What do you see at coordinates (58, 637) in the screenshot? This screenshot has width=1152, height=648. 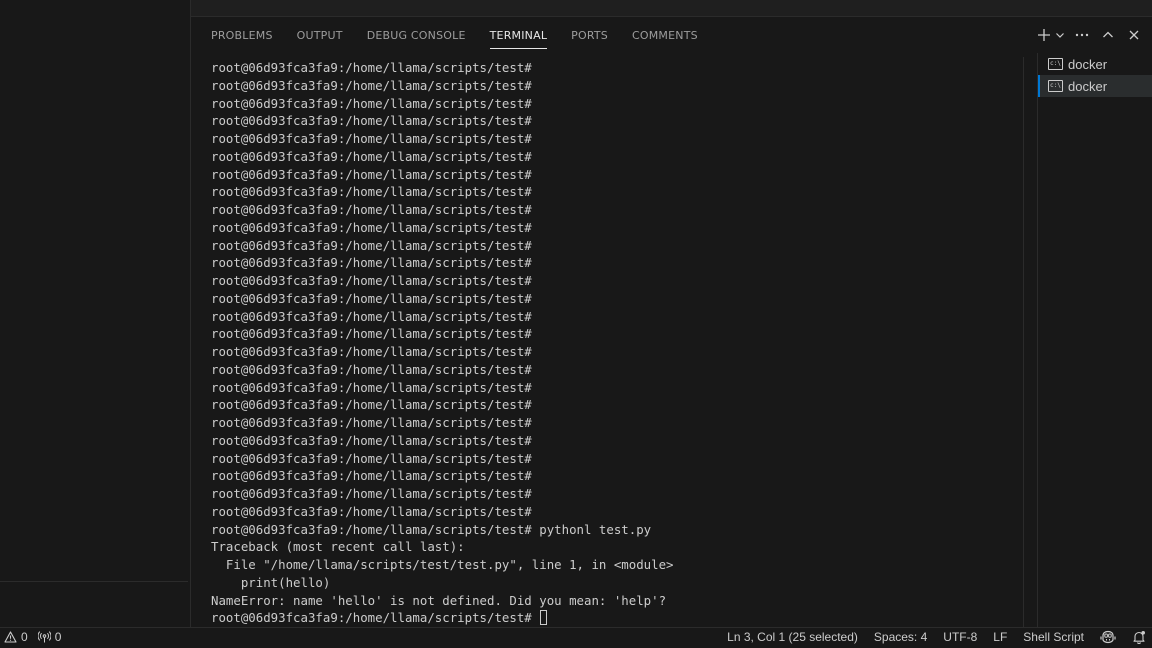 I see `ports-count: 0` at bounding box center [58, 637].